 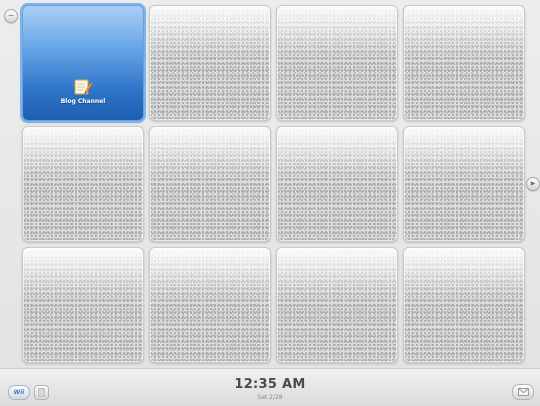 I want to click on message-board-button, so click(x=523, y=392).